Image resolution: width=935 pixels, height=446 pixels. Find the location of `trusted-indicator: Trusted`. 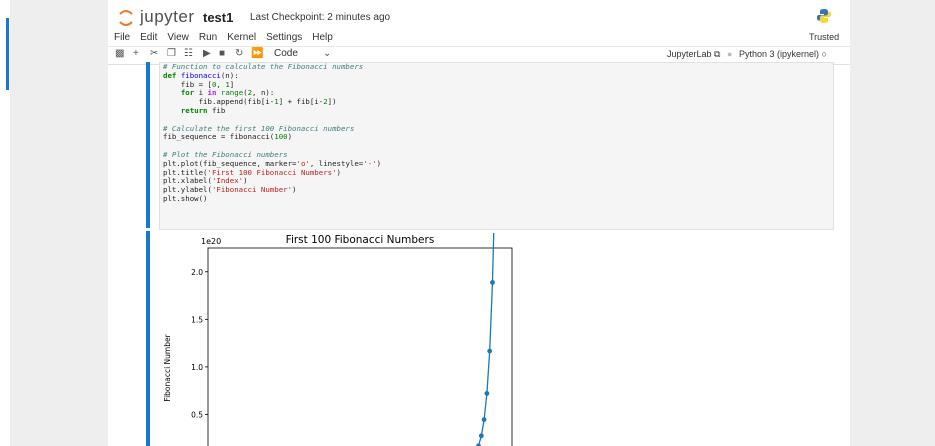

trusted-indicator: Trusted is located at coordinates (824, 37).